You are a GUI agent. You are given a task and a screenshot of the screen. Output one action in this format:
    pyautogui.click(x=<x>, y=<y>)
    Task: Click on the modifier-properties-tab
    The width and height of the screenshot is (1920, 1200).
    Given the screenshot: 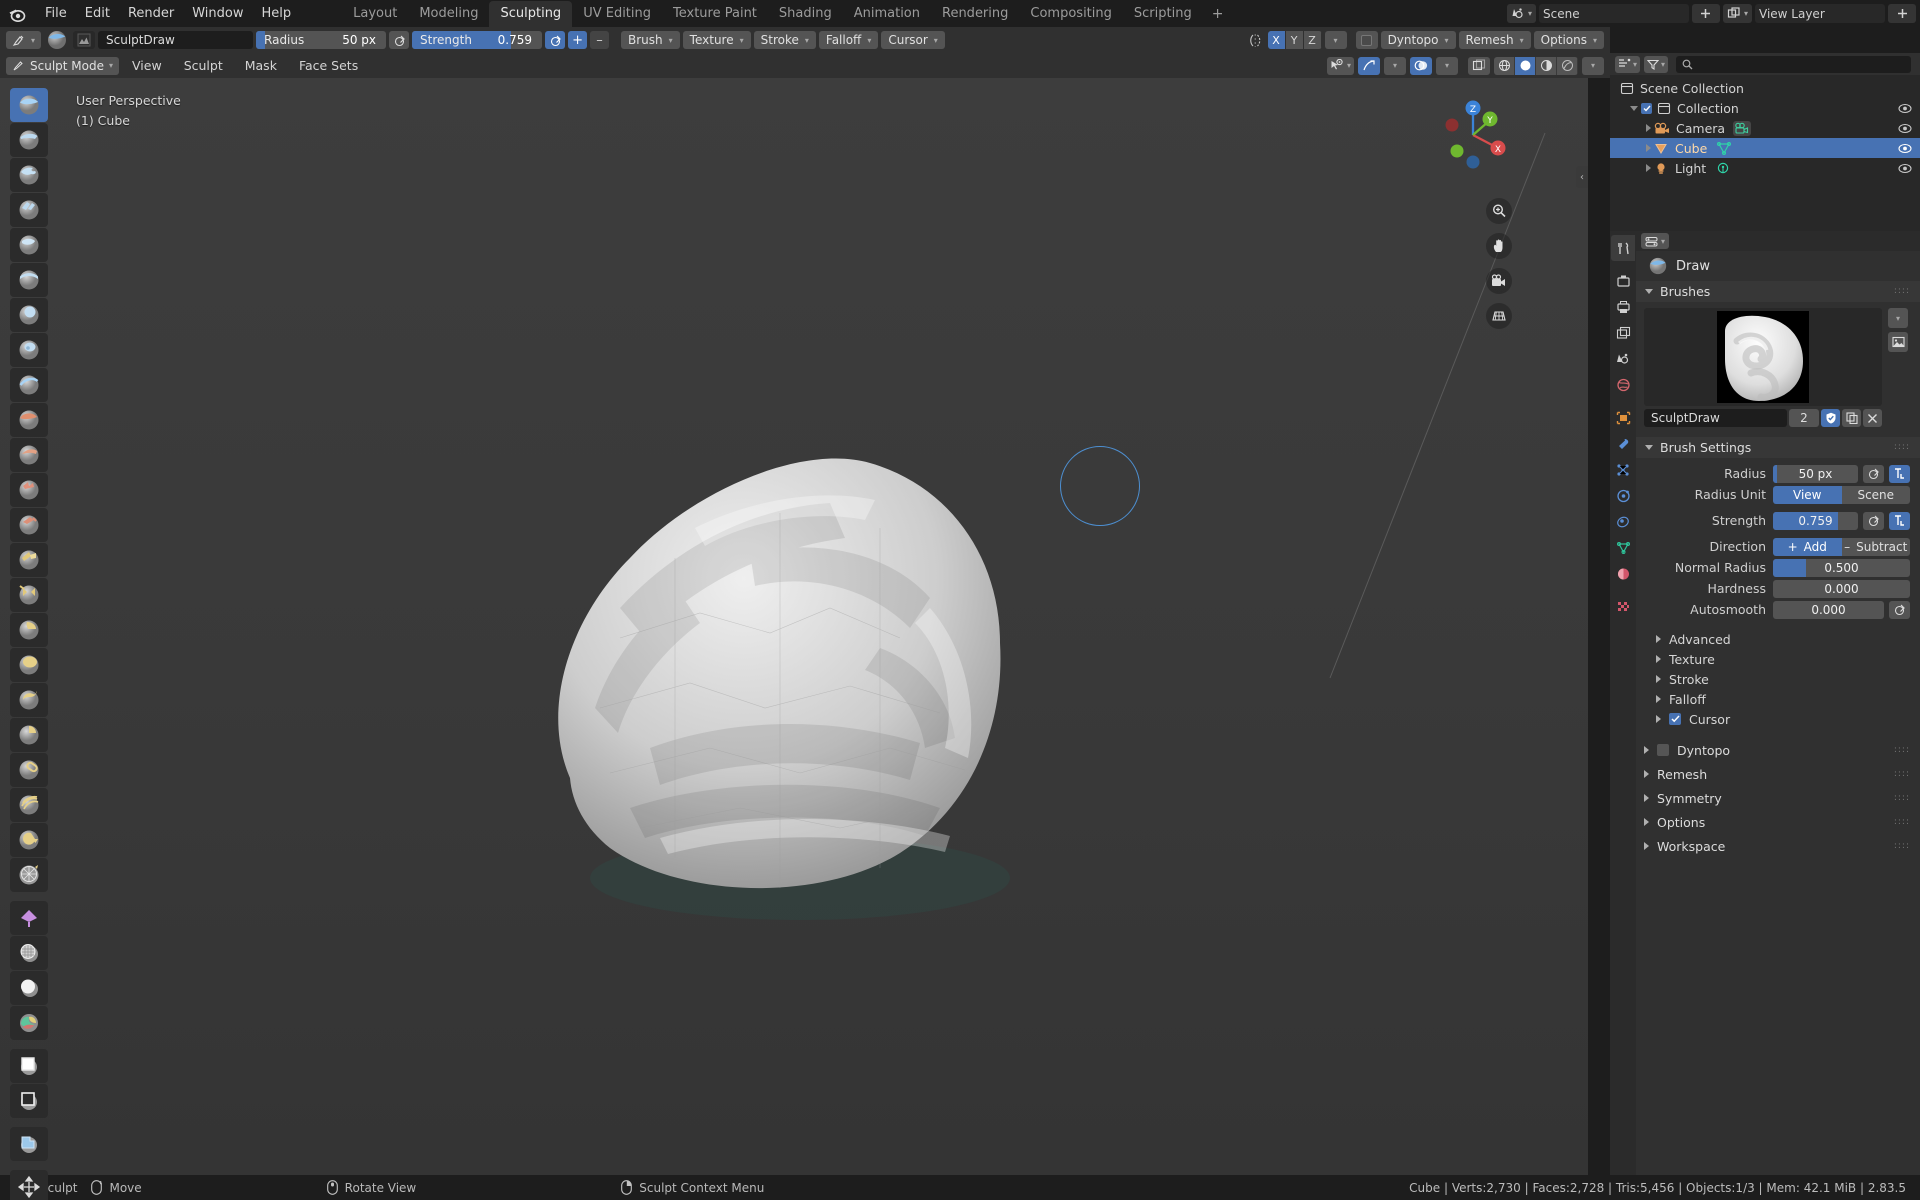 What is the action you would take?
    pyautogui.click(x=1623, y=444)
    